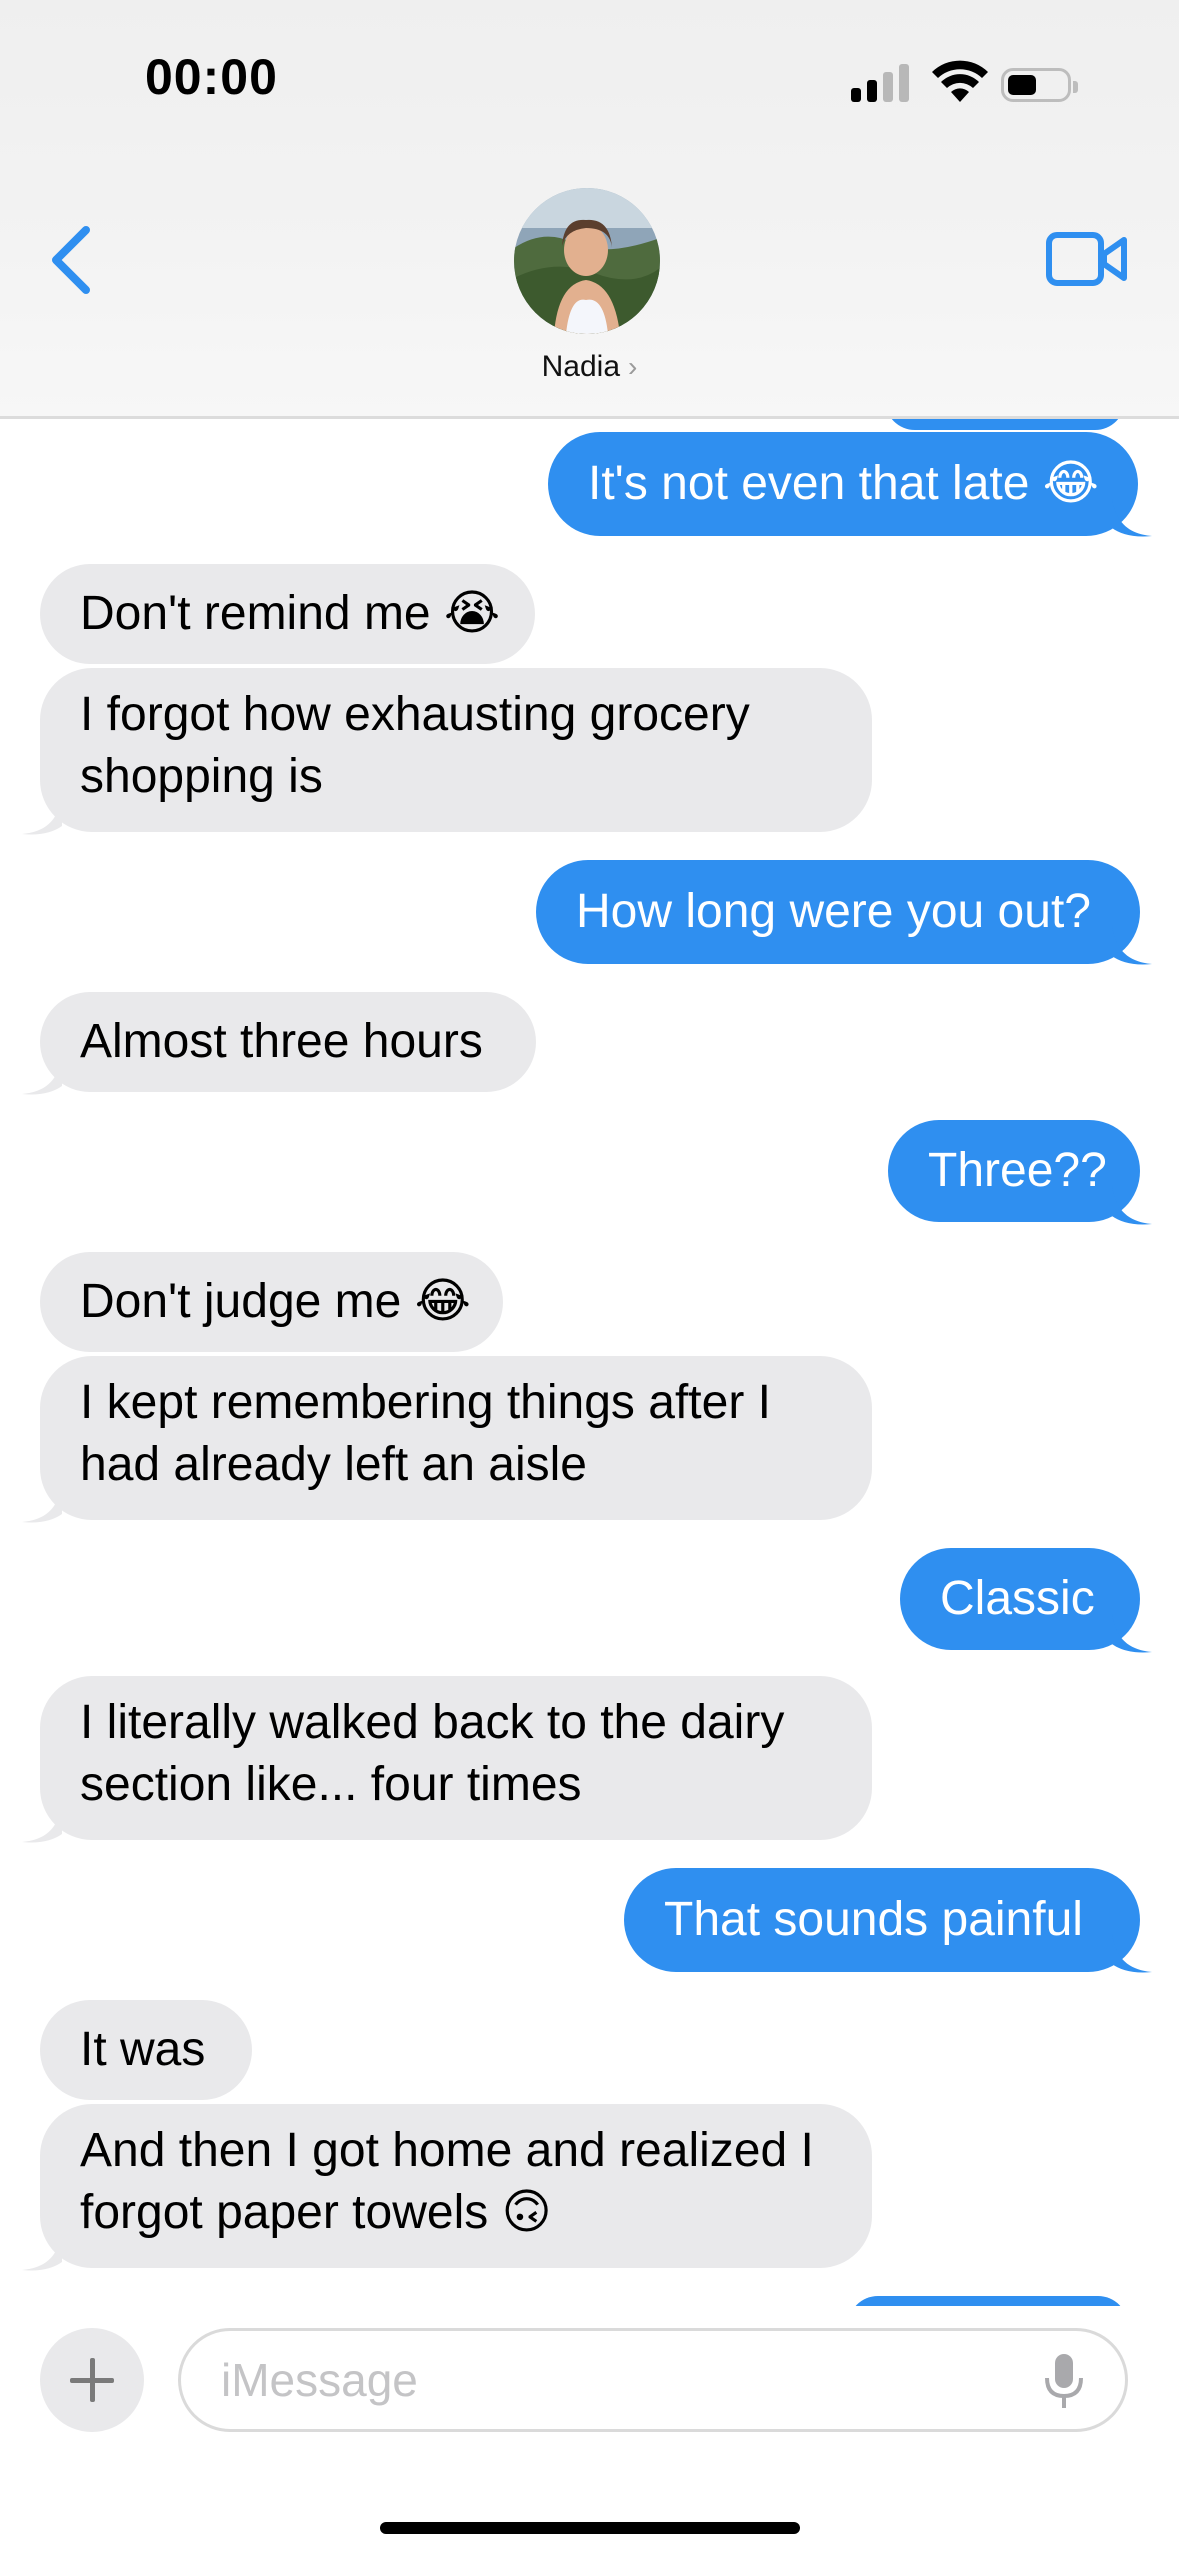 The image size is (1179, 2556). I want to click on received-message: Almost three hours, so click(288, 1042).